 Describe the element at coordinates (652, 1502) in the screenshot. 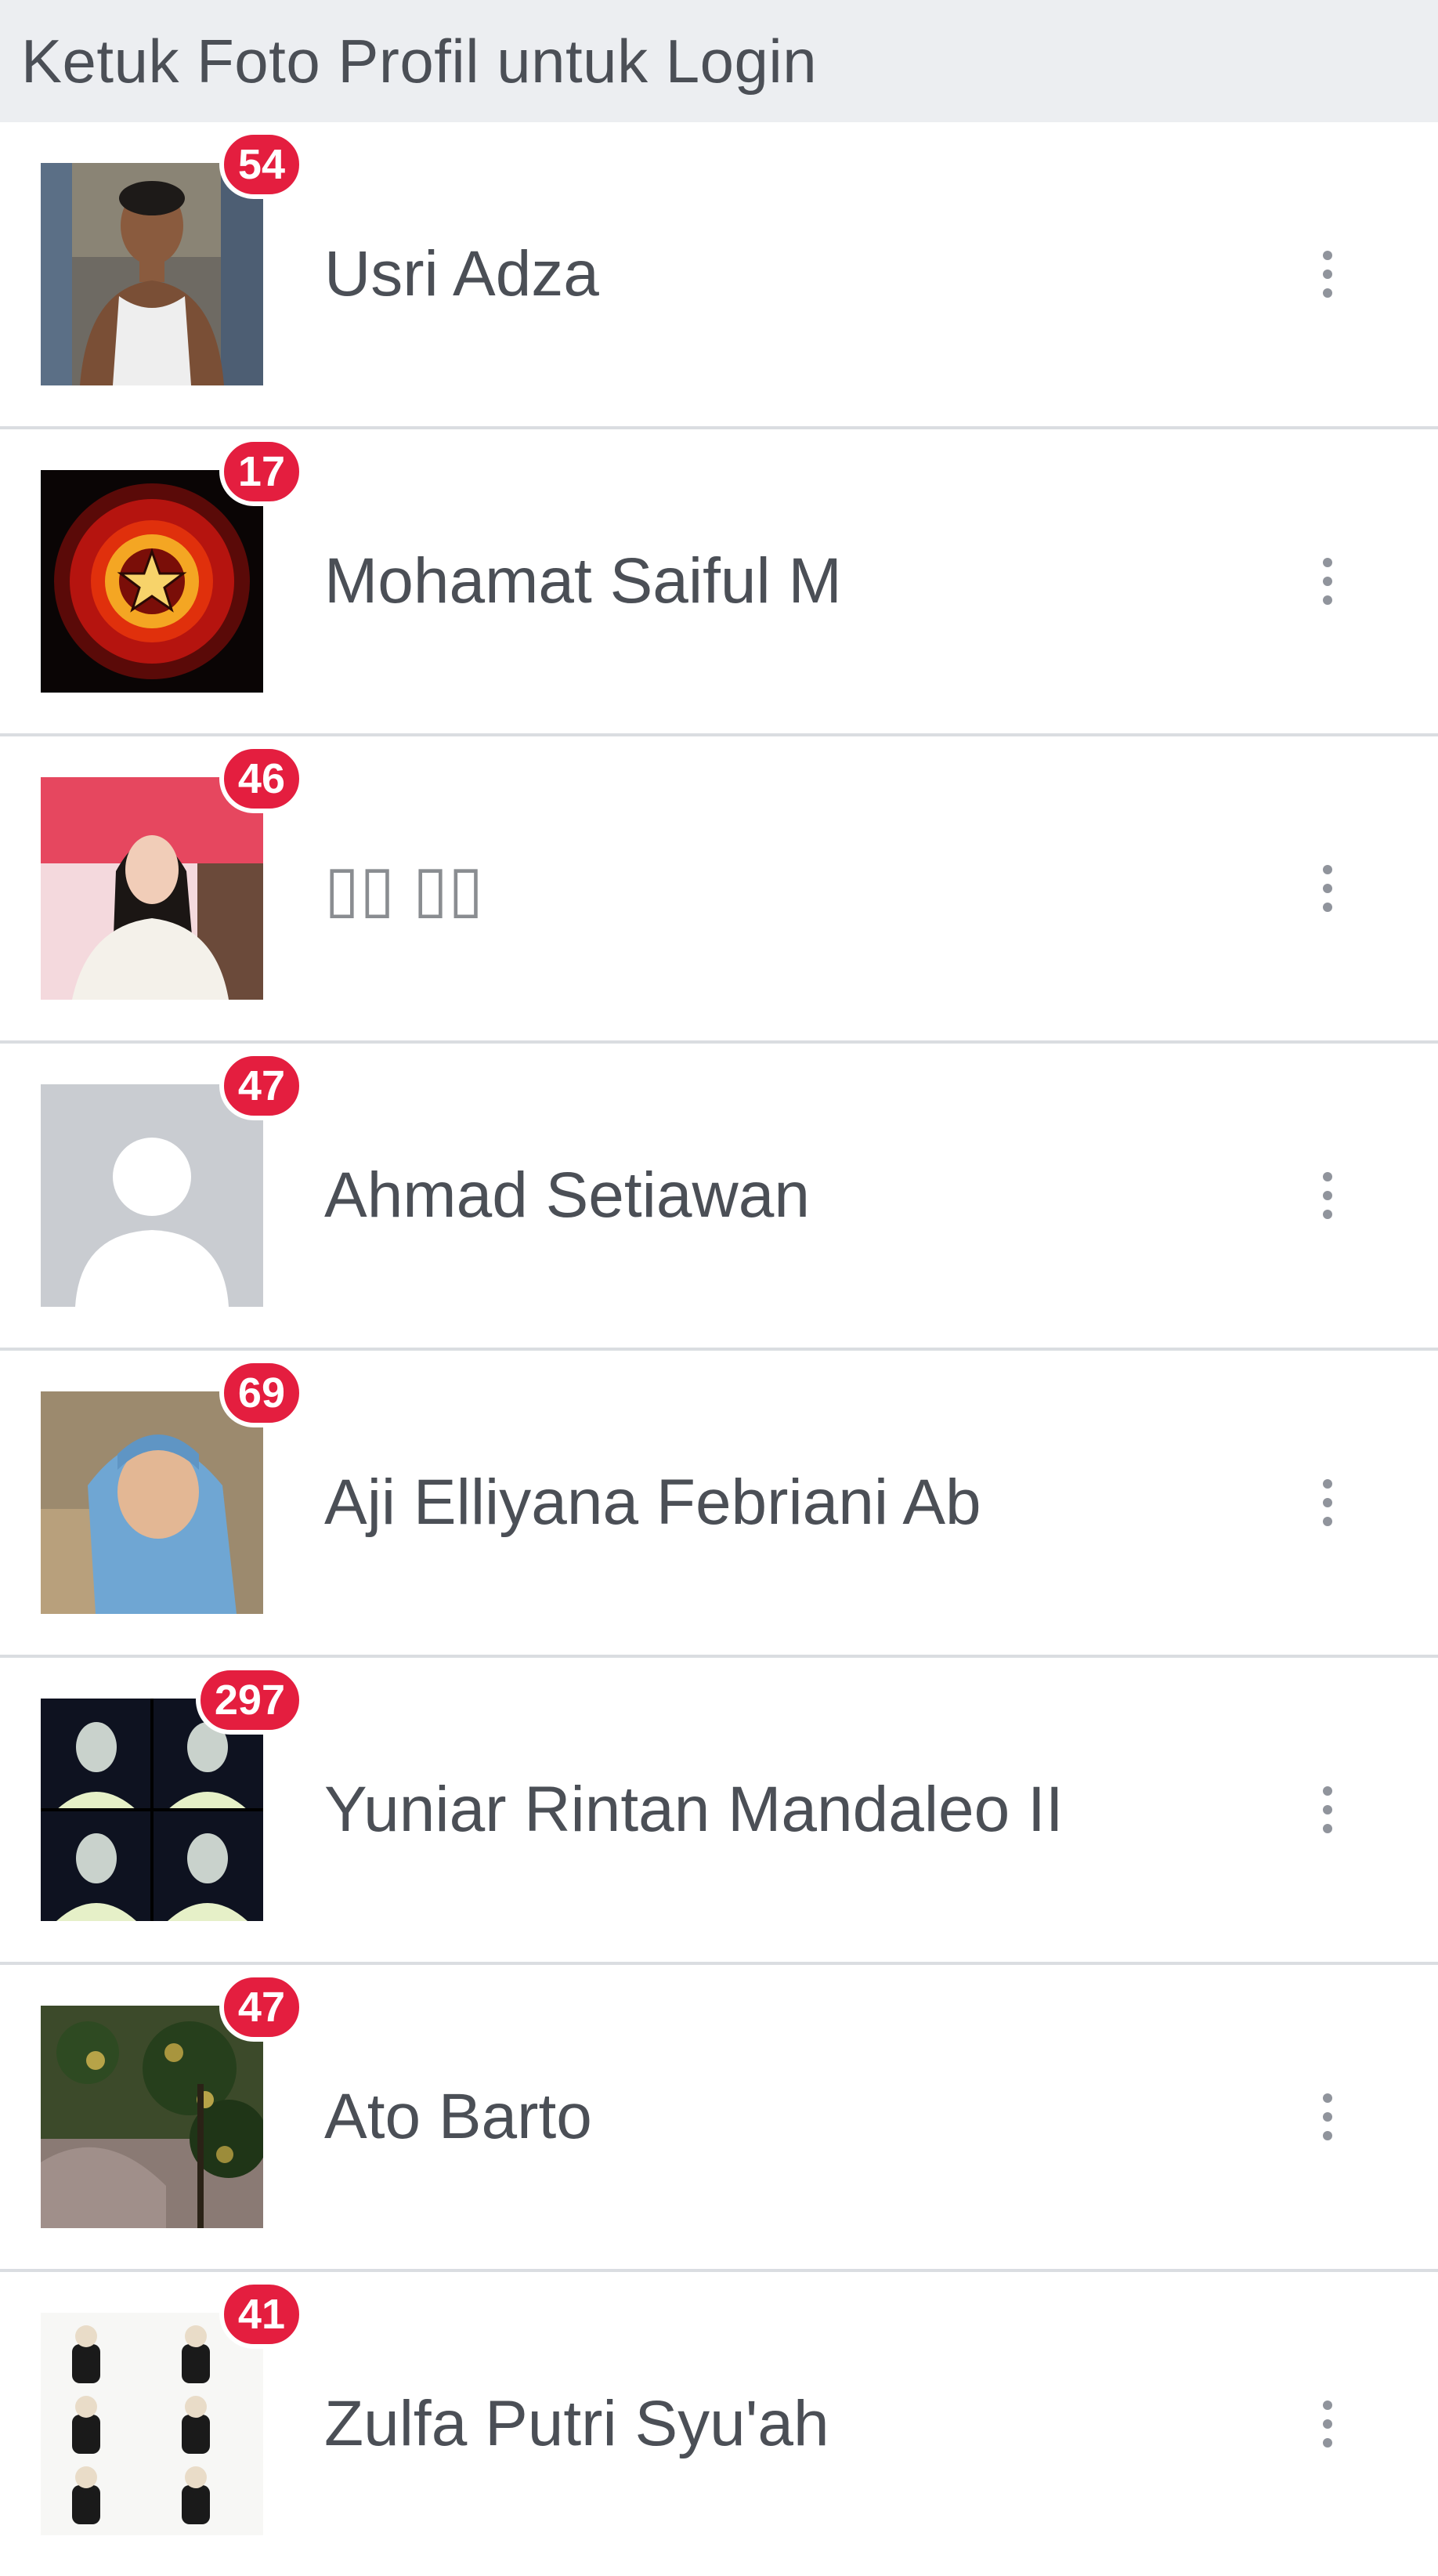

I see `account-name: Aji Elliyana Febriani Ab` at that location.